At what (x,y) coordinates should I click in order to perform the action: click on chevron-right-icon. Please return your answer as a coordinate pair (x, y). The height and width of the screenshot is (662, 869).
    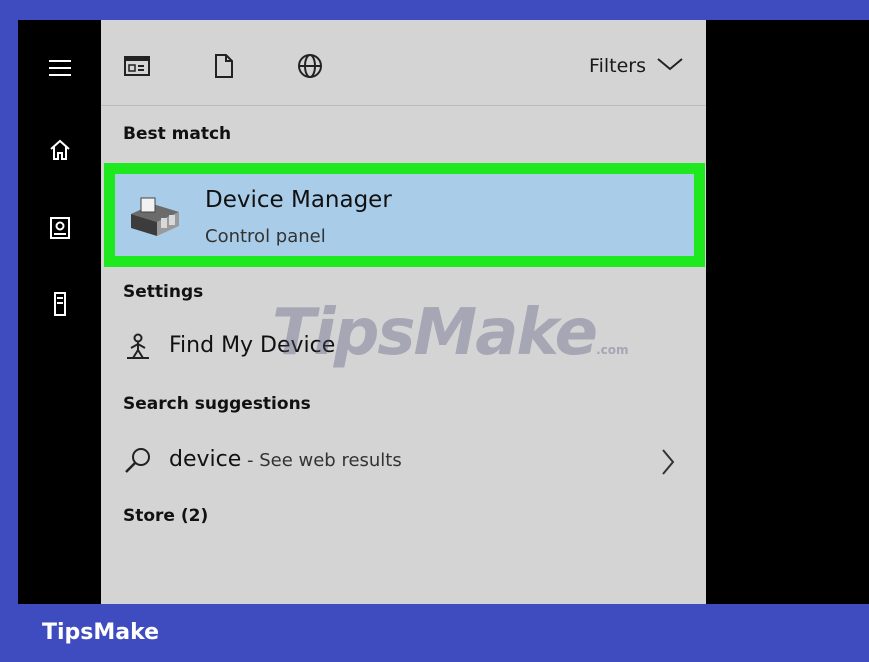
    Looking at the image, I should click on (668, 464).